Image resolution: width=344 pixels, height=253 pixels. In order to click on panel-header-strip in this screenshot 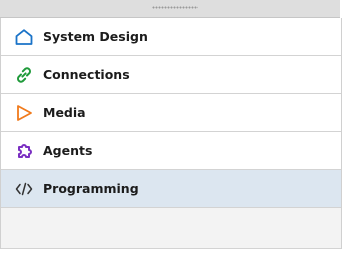, I will do `click(170, 9)`.